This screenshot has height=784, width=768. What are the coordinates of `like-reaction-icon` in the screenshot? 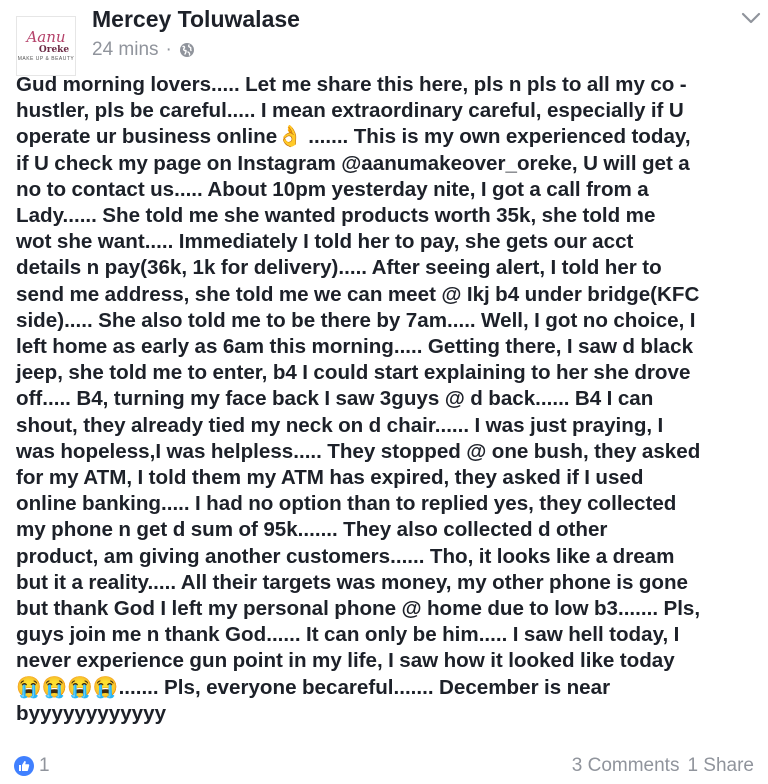 It's located at (24, 766).